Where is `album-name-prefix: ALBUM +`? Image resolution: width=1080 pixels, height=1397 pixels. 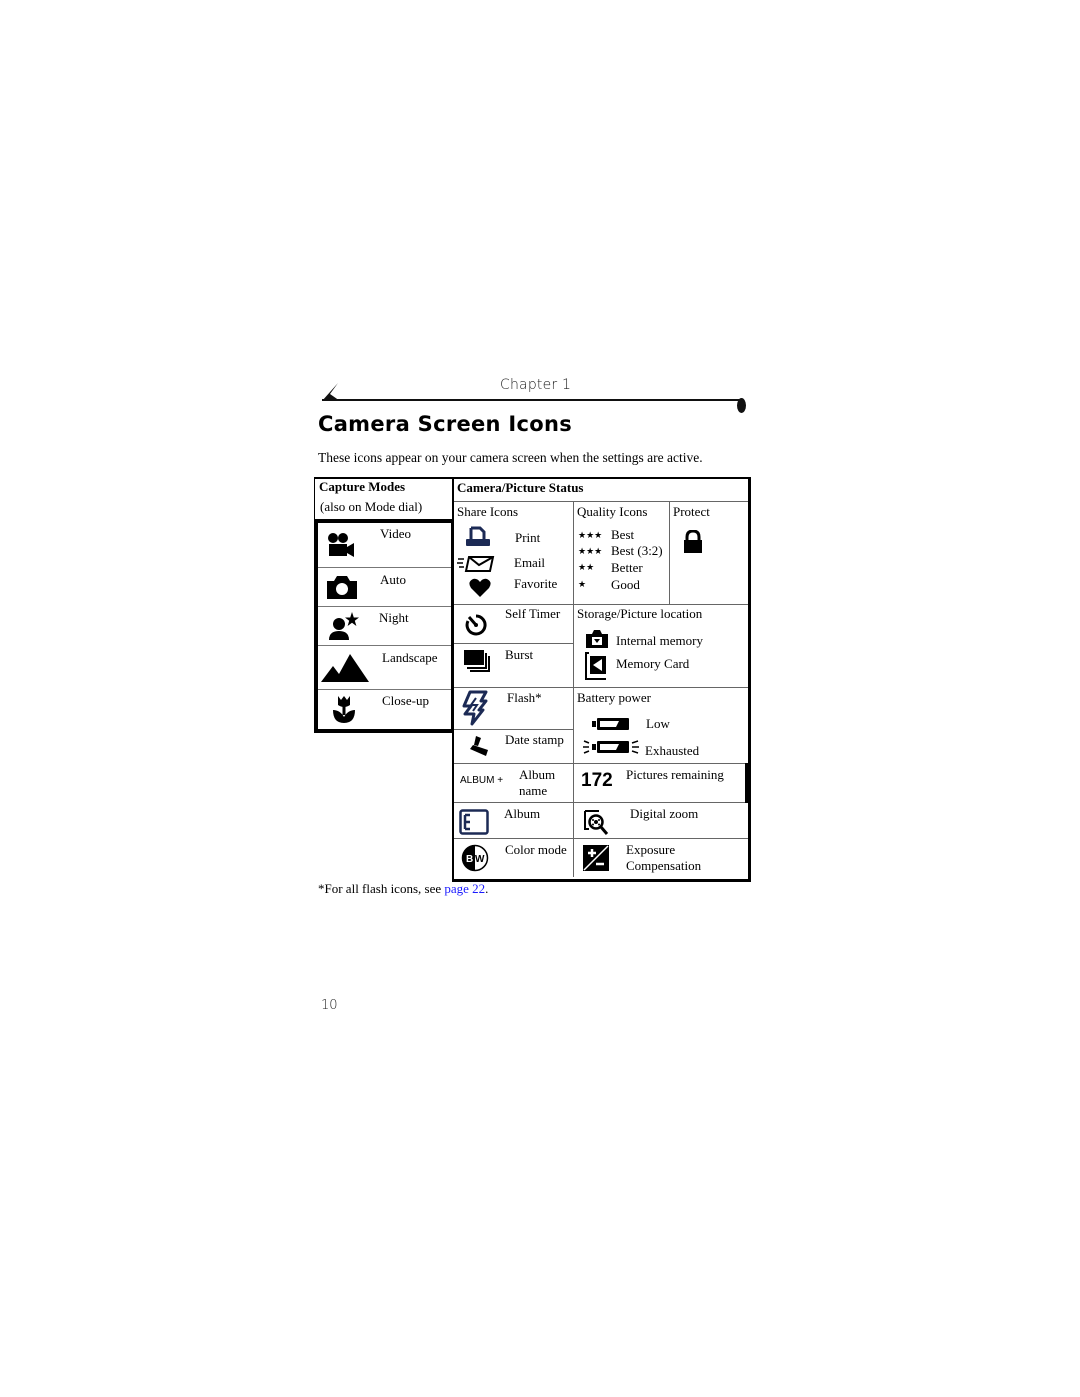
album-name-prefix: ALBUM + is located at coordinates (482, 780).